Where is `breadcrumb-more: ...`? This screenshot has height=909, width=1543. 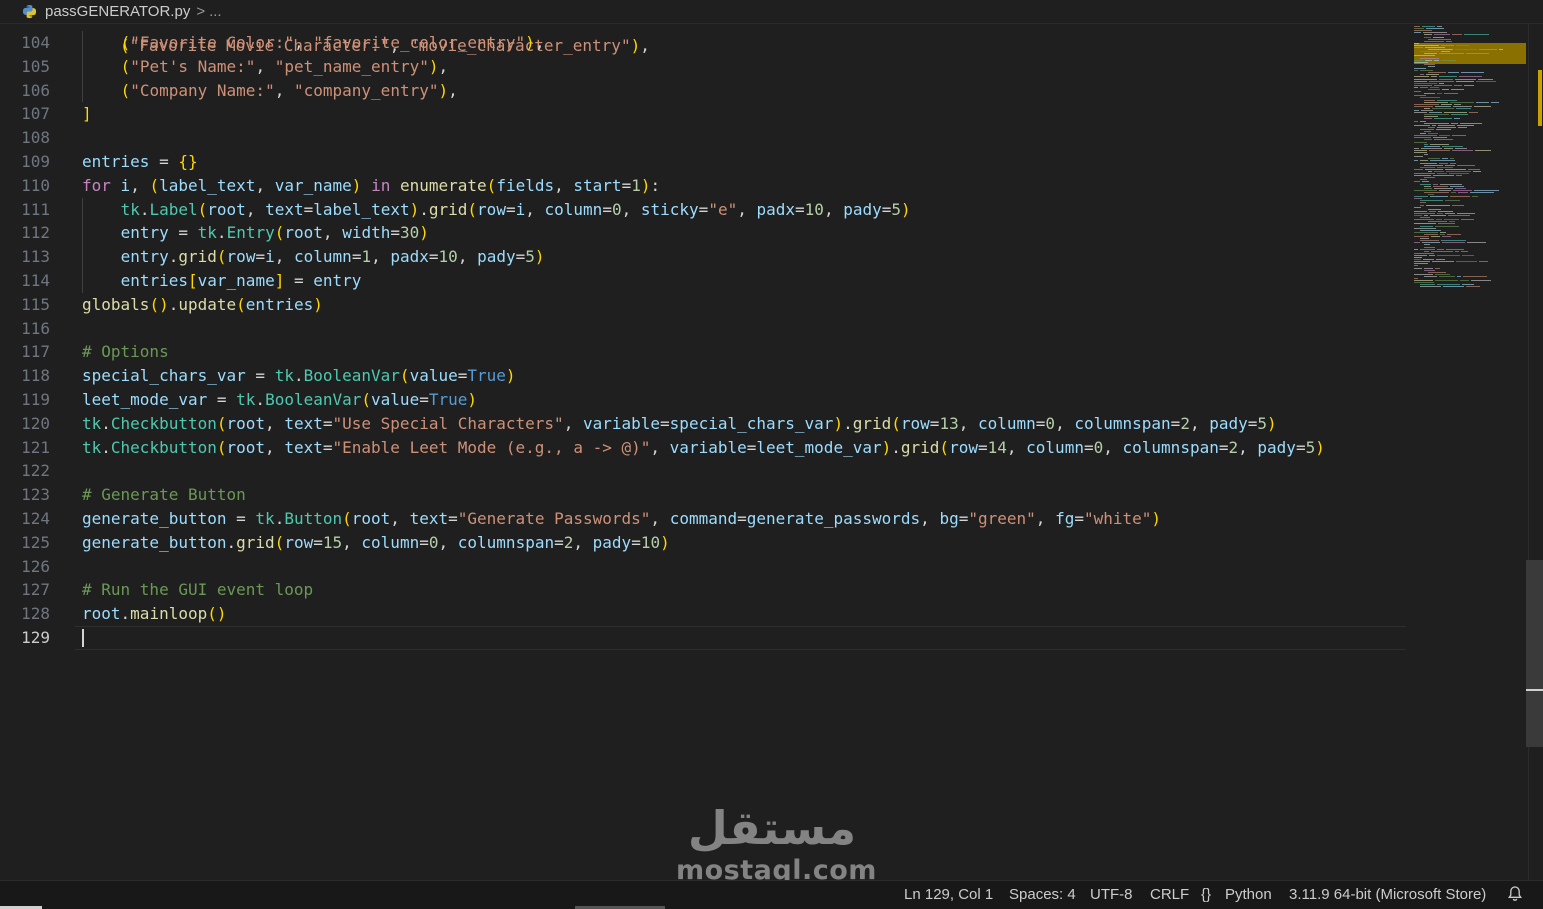
breadcrumb-more: ... is located at coordinates (215, 11).